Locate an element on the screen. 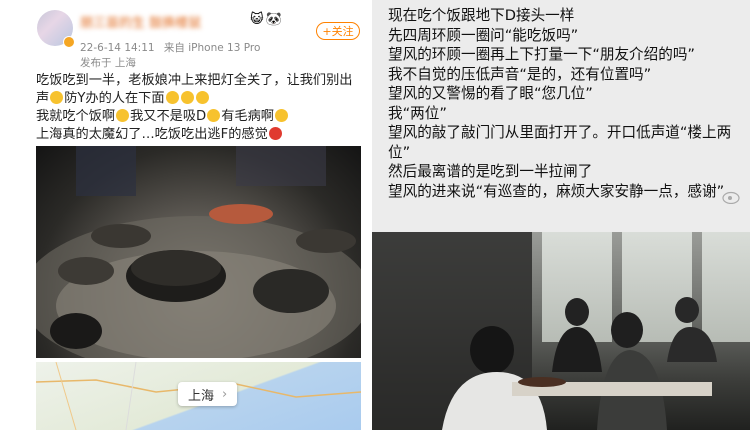 This screenshot has height=430, width=750. map-location-pill: 上海 › is located at coordinates (208, 394).